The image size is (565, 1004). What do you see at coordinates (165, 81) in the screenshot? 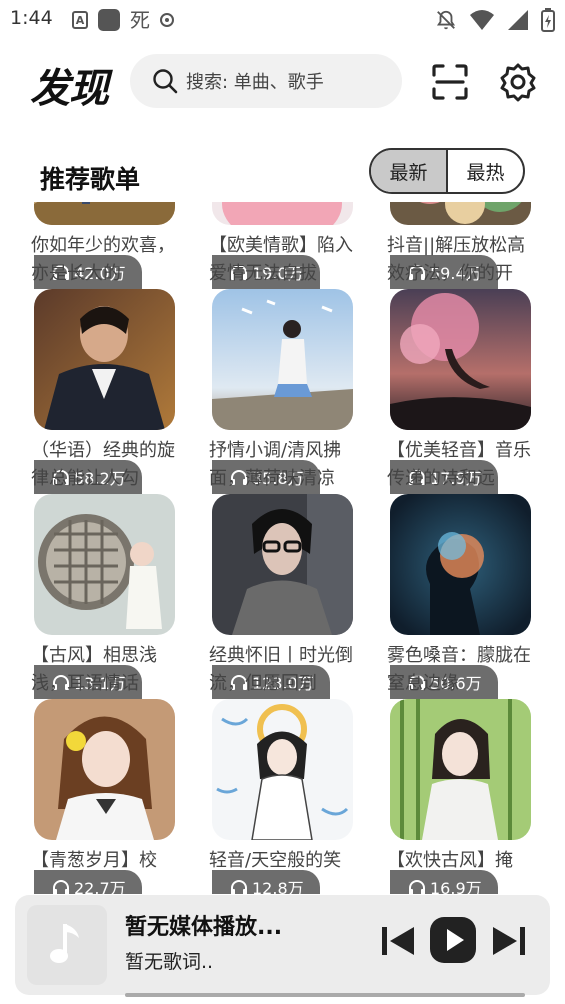
I see `search-icon` at bounding box center [165, 81].